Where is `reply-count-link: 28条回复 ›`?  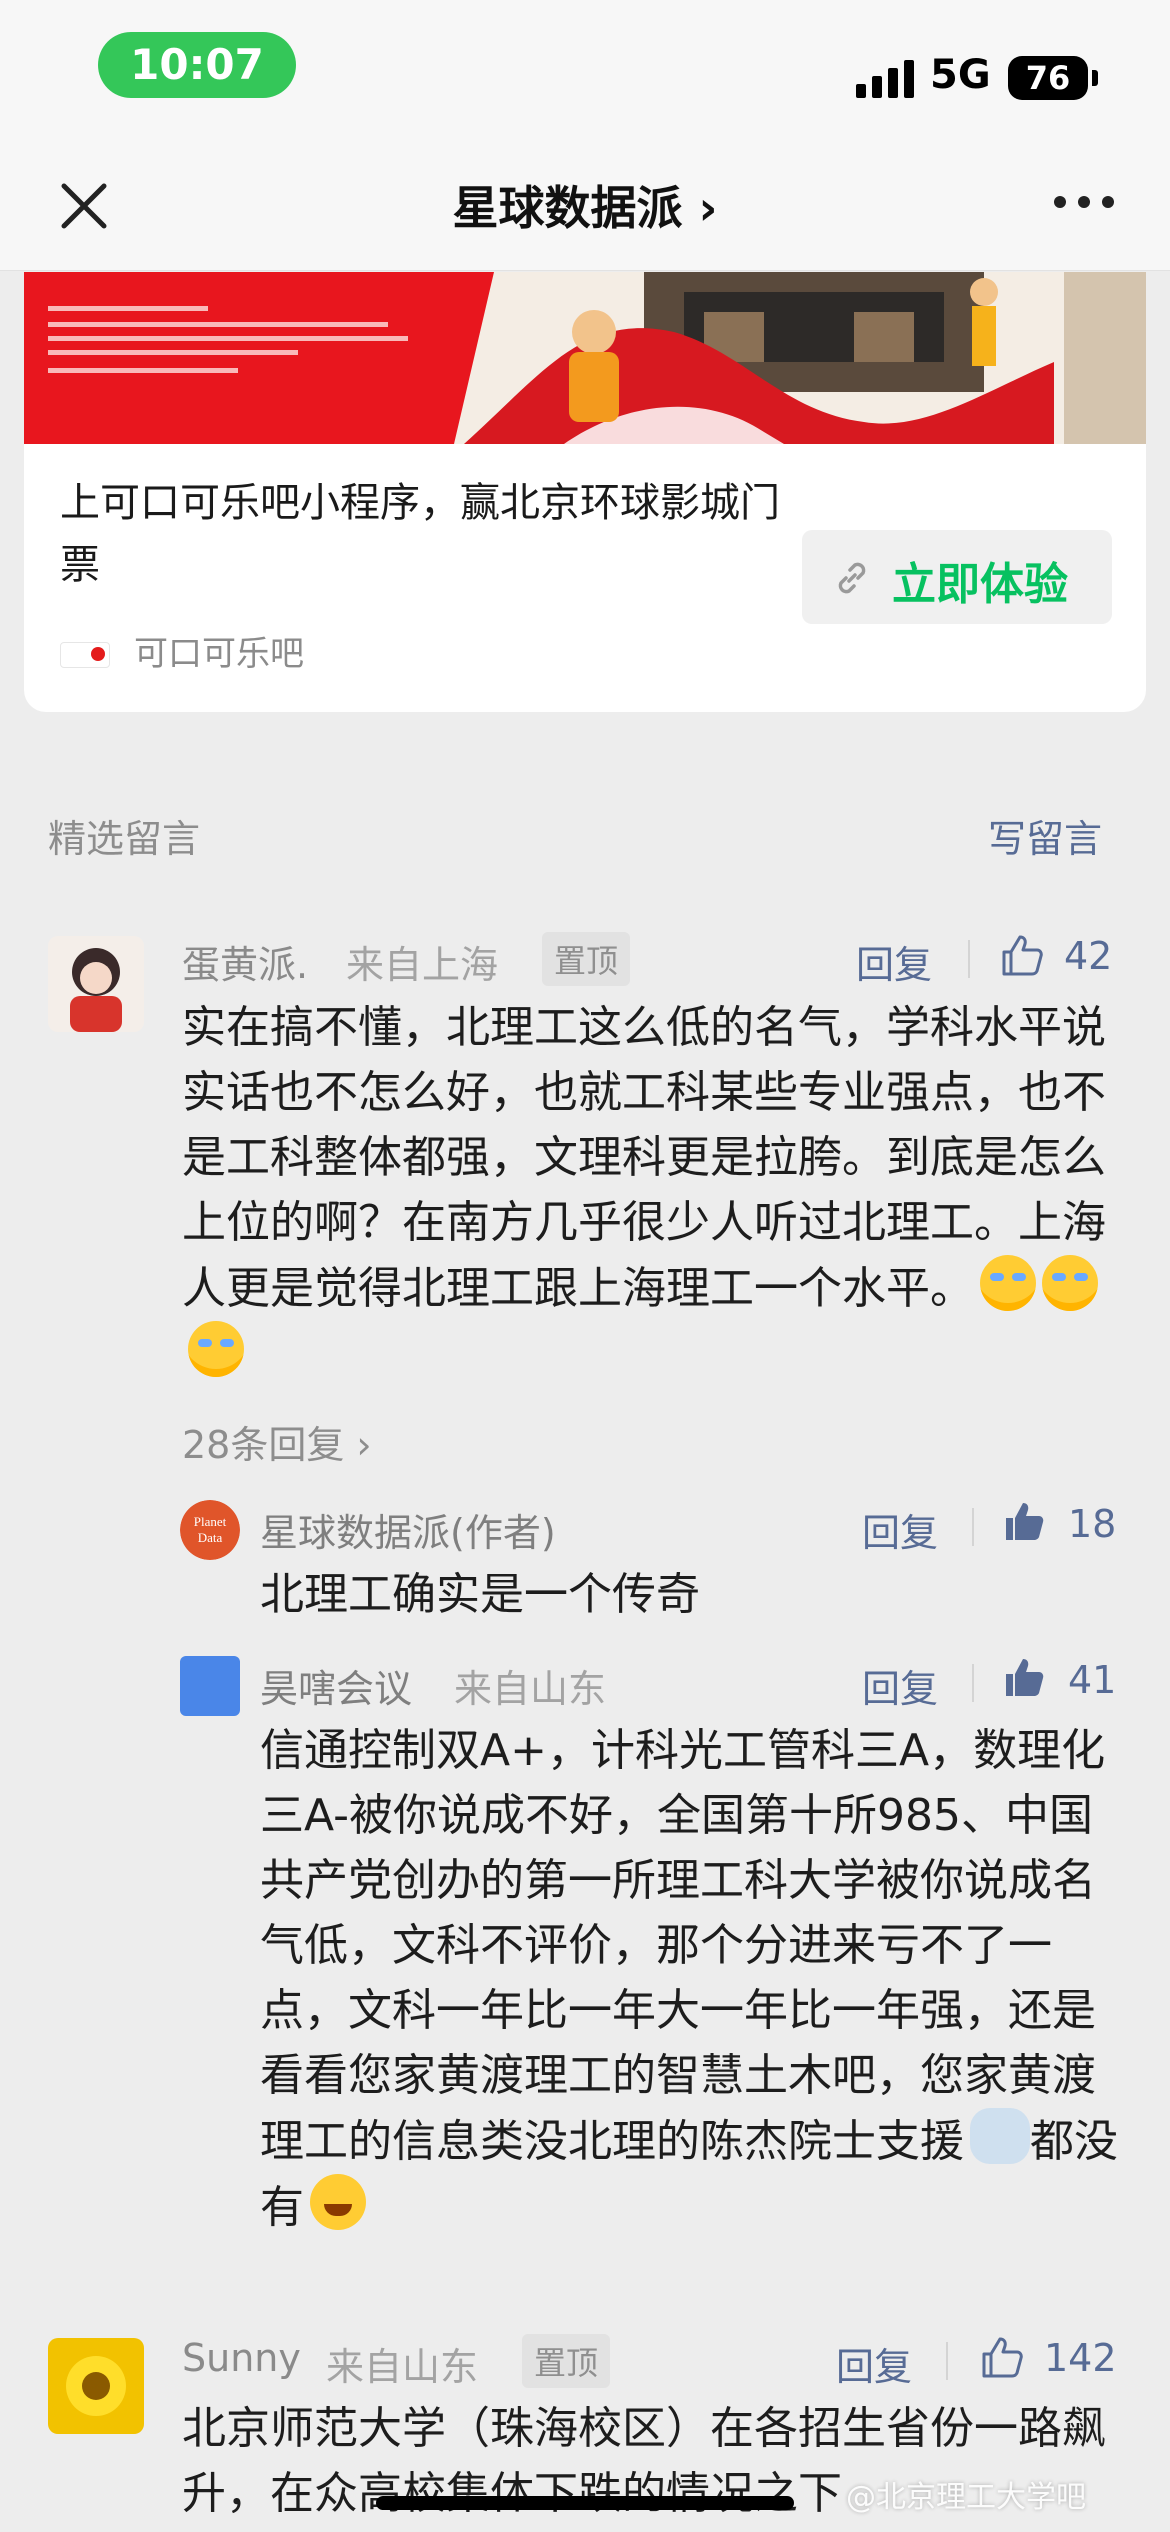 reply-count-link: 28条回复 › is located at coordinates (277, 1441).